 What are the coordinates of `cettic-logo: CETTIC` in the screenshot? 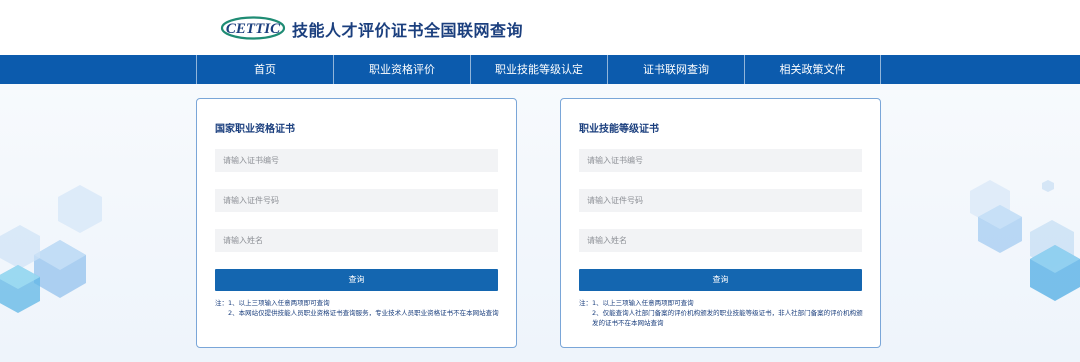 It's located at (253, 28).